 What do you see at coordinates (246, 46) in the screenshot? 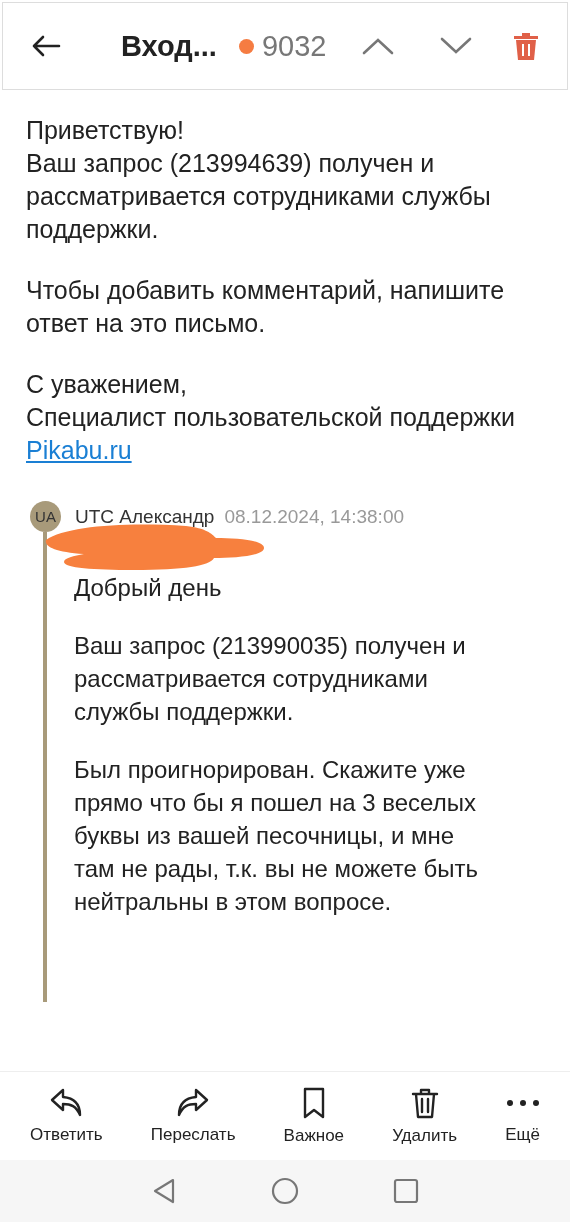
I see `unread-dot-icon` at bounding box center [246, 46].